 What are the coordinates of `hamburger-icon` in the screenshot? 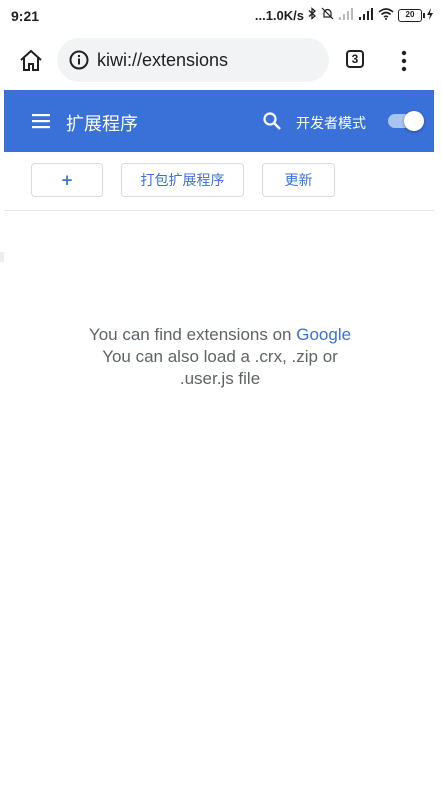 It's located at (41, 121).